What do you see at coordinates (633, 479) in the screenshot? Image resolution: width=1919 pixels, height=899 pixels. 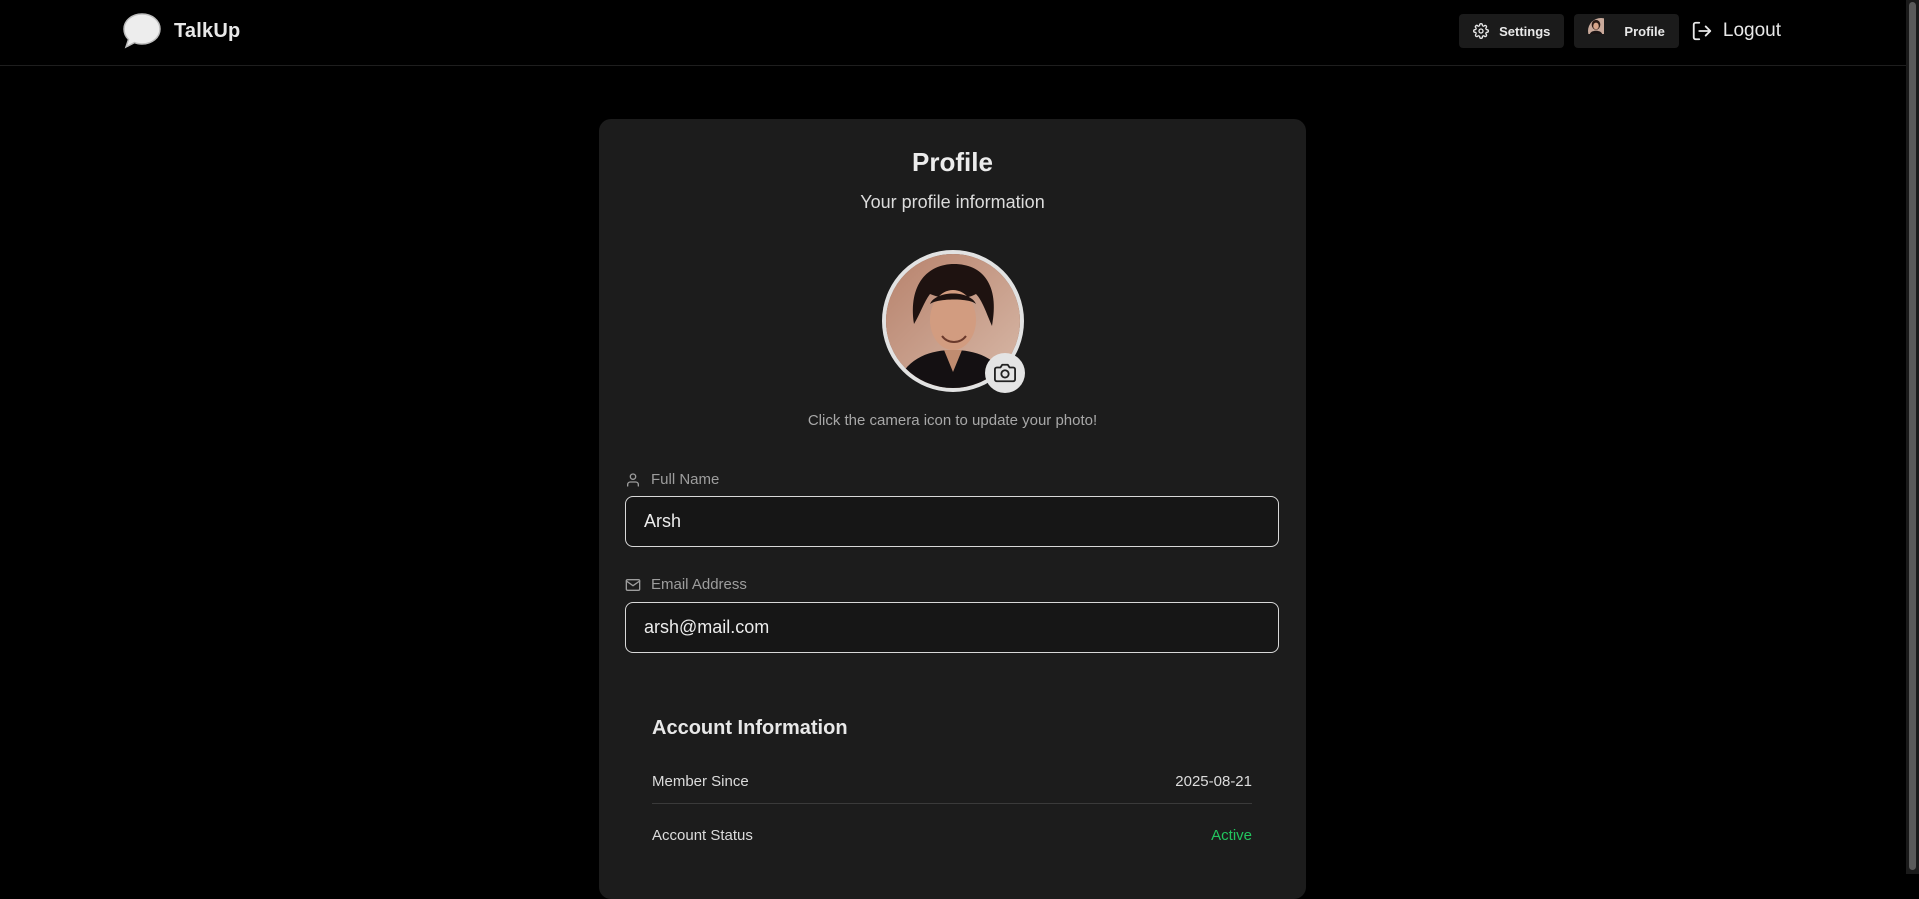 I see `user-icon` at bounding box center [633, 479].